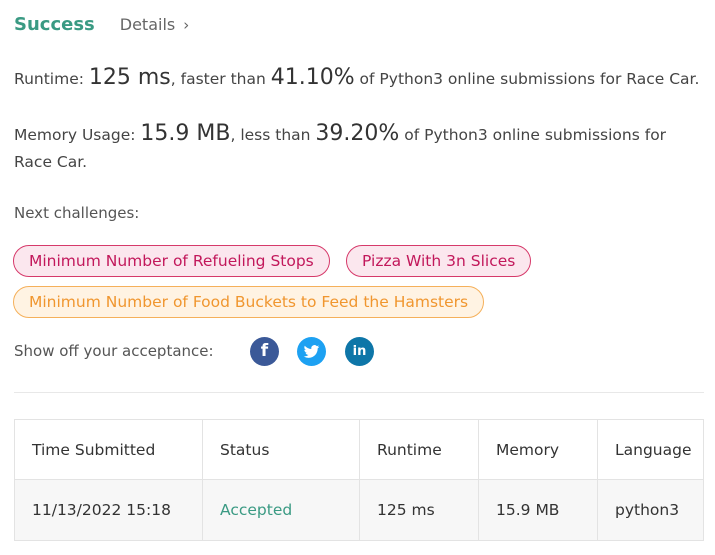  What do you see at coordinates (650, 510) in the screenshot?
I see `cell-language: python3` at bounding box center [650, 510].